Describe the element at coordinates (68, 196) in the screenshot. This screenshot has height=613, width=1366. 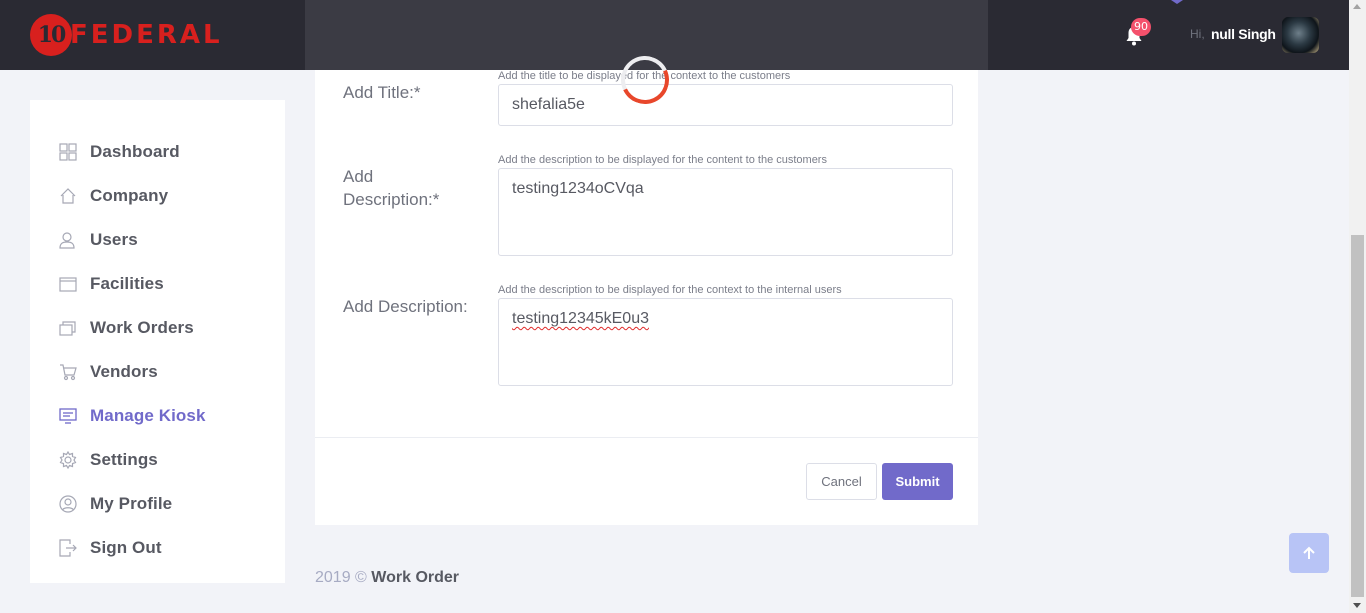
I see `home-icon` at that location.